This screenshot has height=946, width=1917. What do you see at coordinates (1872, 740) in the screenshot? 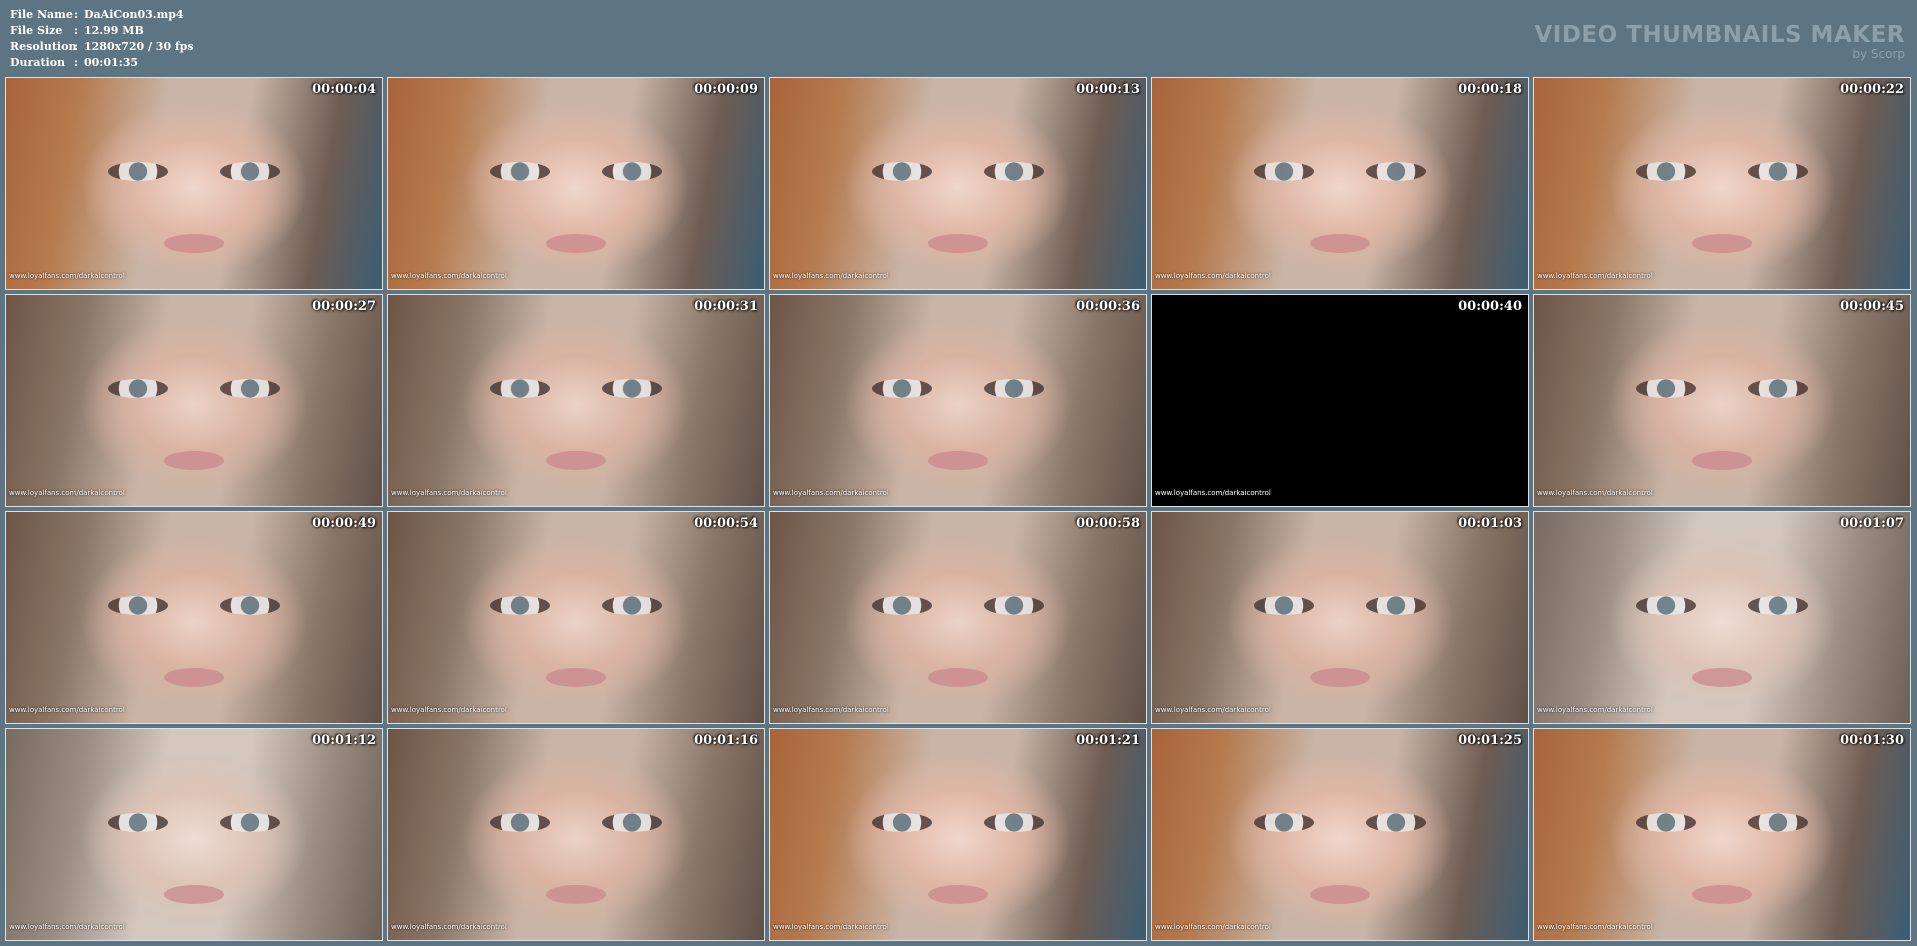
I see `timestamp-label: 00:01:30` at bounding box center [1872, 740].